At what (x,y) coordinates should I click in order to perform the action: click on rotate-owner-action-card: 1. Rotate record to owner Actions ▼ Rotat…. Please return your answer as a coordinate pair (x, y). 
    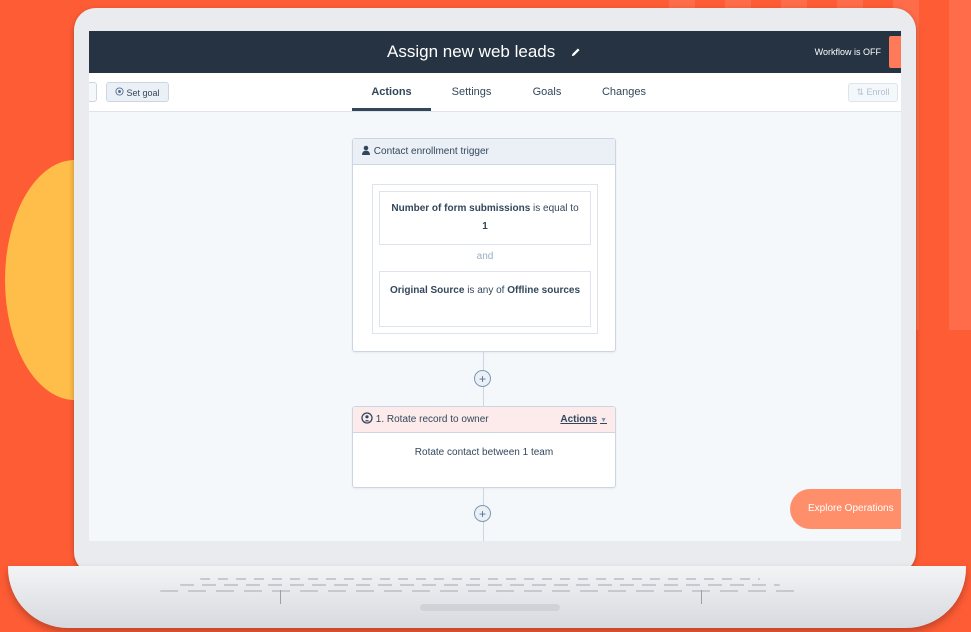
    Looking at the image, I should click on (484, 447).